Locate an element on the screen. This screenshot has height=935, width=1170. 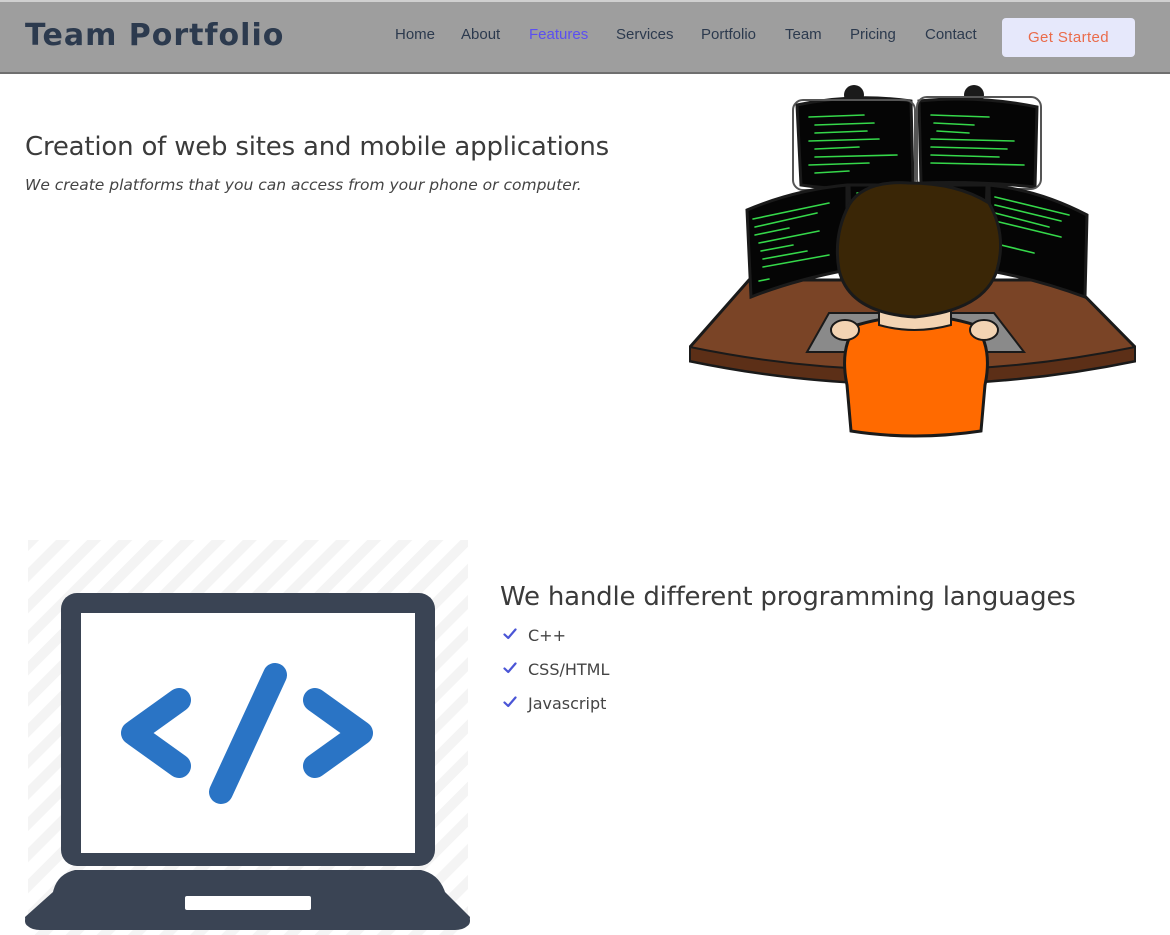
nav-services: Services is located at coordinates (645, 34).